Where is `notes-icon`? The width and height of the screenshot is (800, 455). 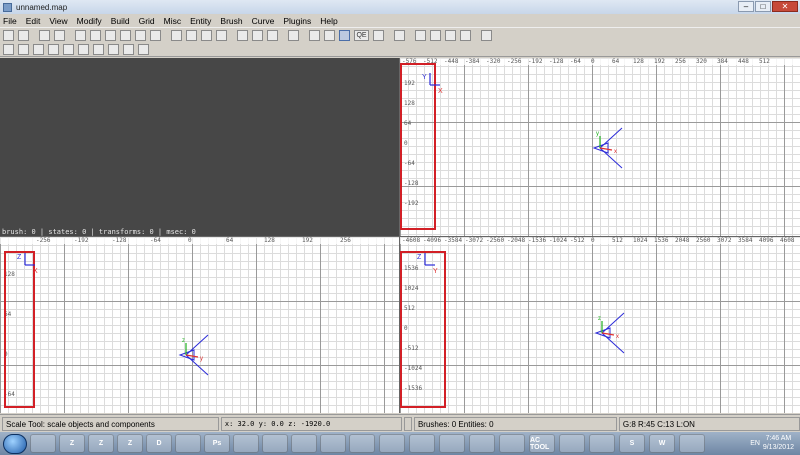
notes-icon is located at coordinates (482, 443).